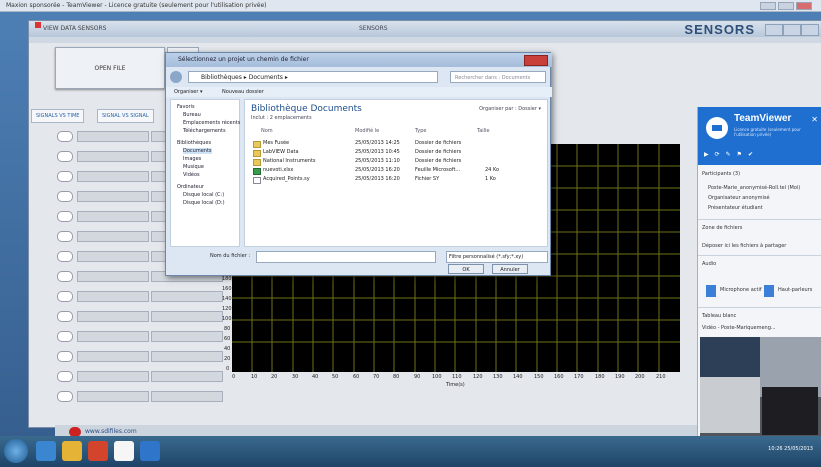 This screenshot has width=821, height=467. I want to click on ok-button: OK, so click(466, 269).